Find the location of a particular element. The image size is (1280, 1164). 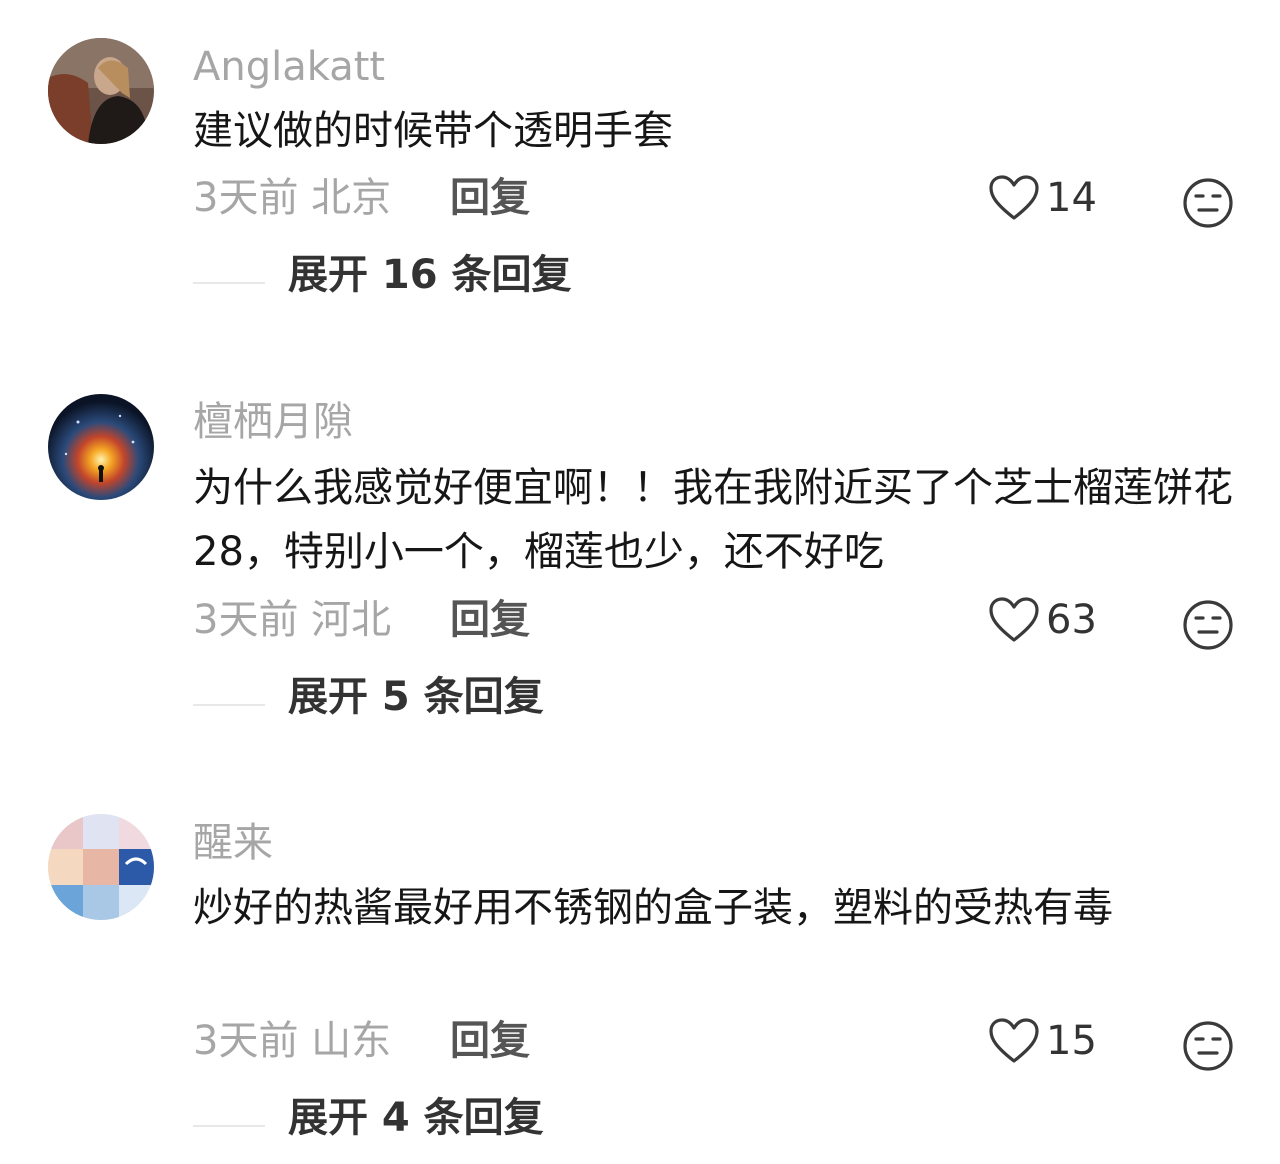

like-count: 15 is located at coordinates (1071, 1041).